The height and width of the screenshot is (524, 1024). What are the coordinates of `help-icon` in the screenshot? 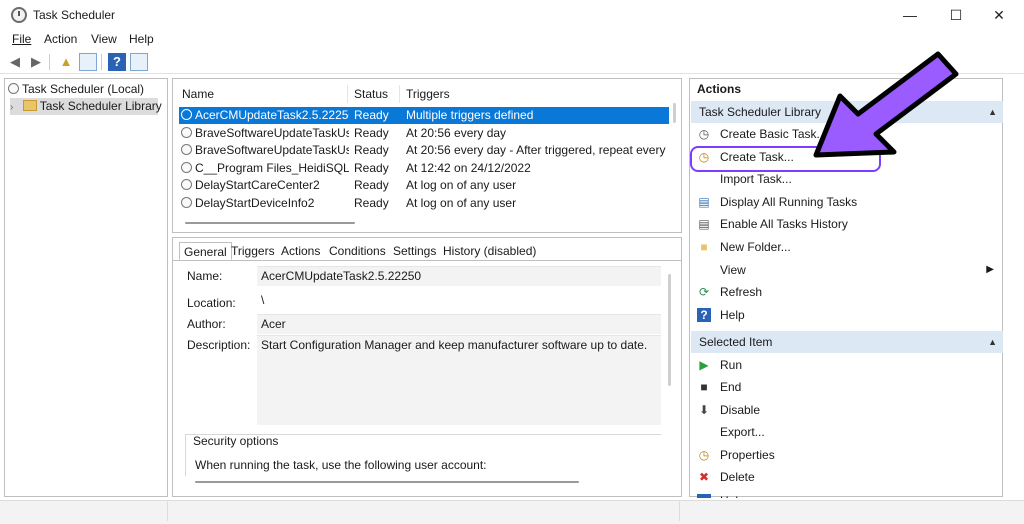 It's located at (704, 496).